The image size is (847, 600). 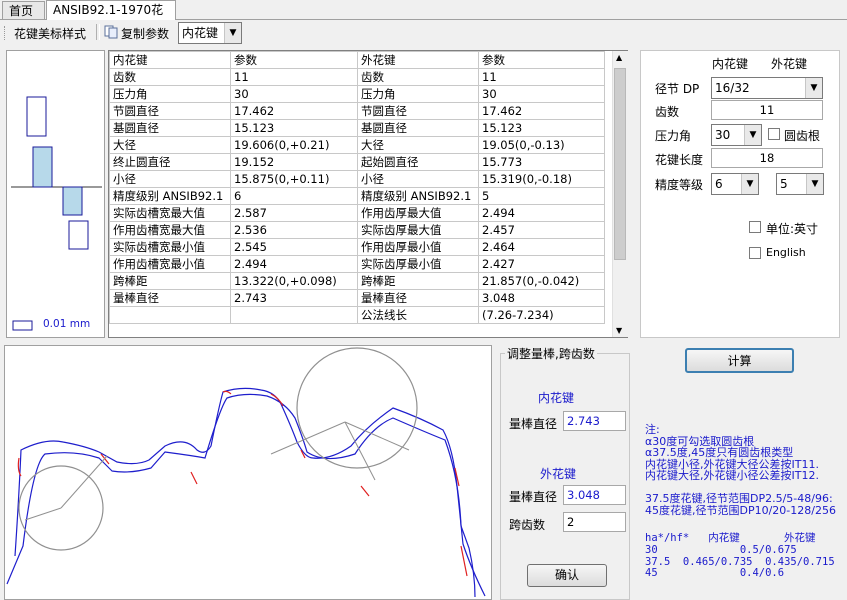 What do you see at coordinates (6, 33) in the screenshot?
I see `toolbar-grip` at bounding box center [6, 33].